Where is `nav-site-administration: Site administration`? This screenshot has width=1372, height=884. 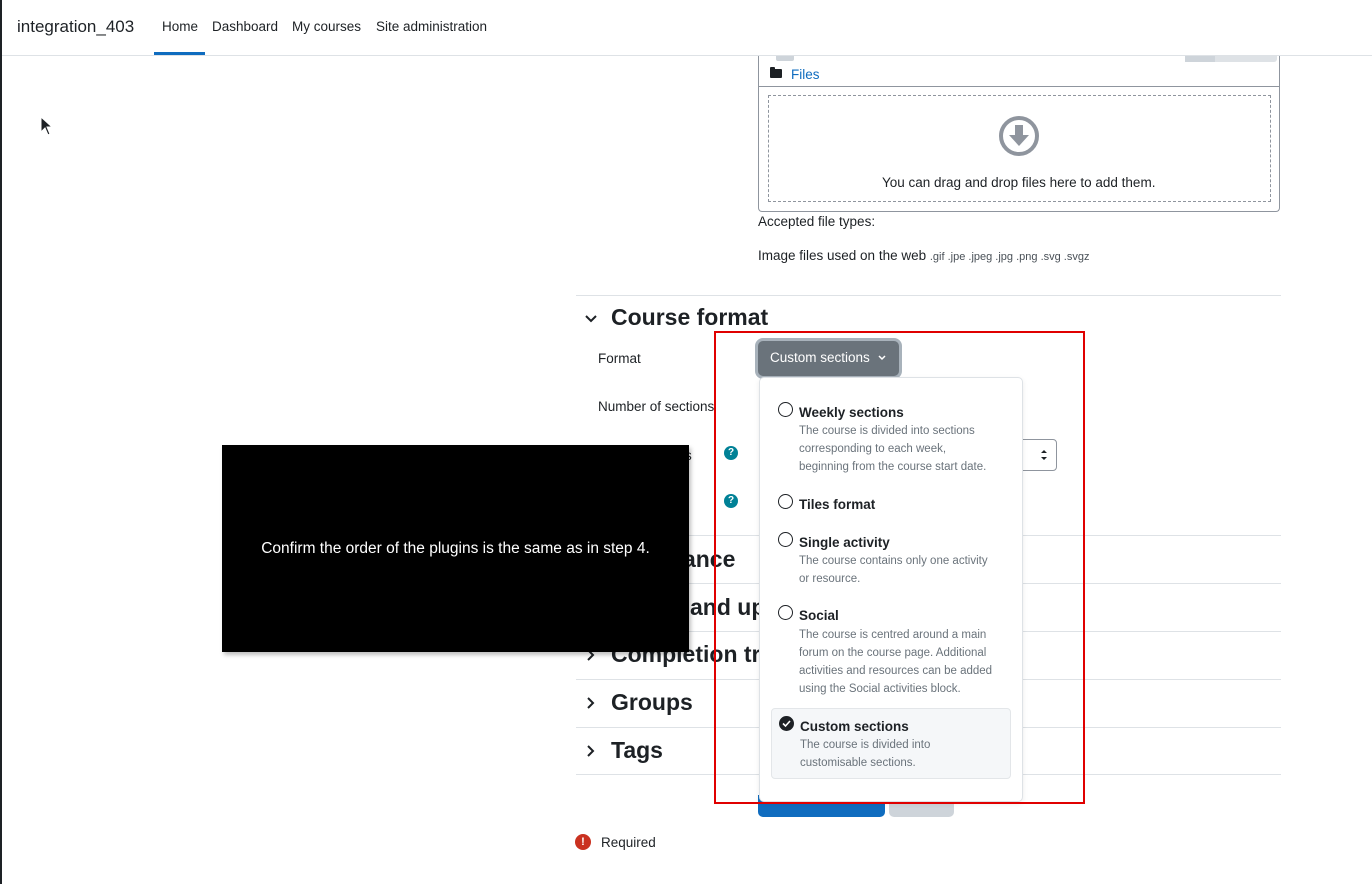 nav-site-administration: Site administration is located at coordinates (431, 26).